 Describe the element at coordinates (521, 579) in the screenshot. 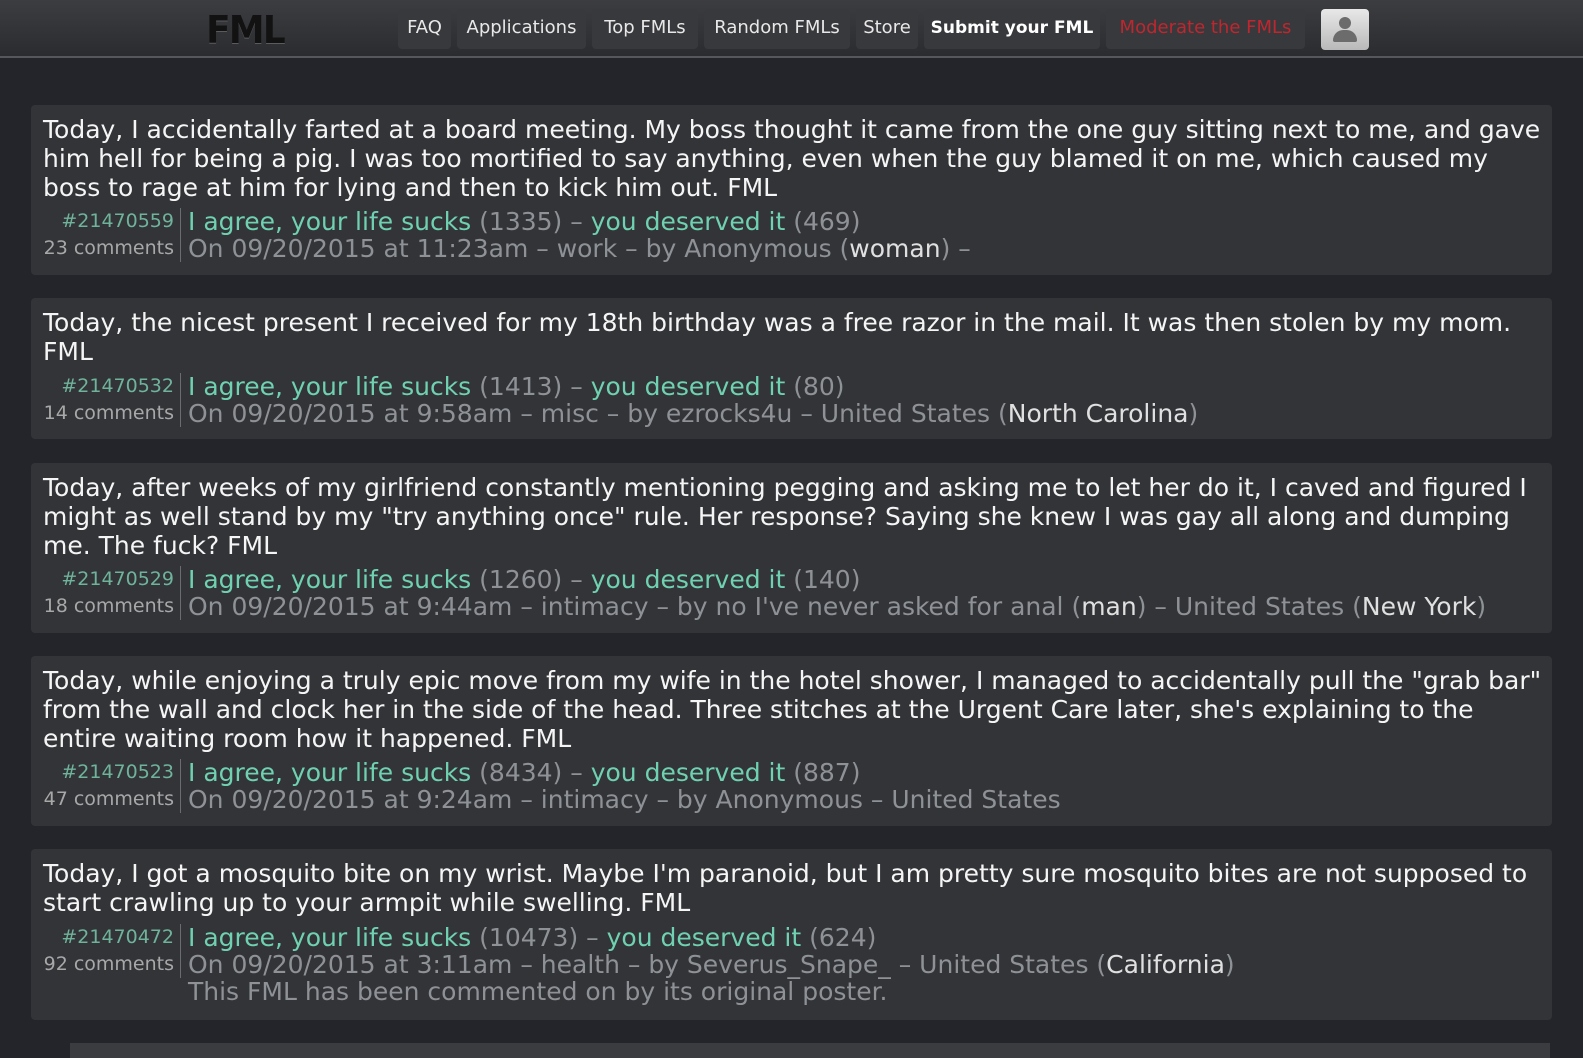

I see `agree-count: (1260)` at that location.